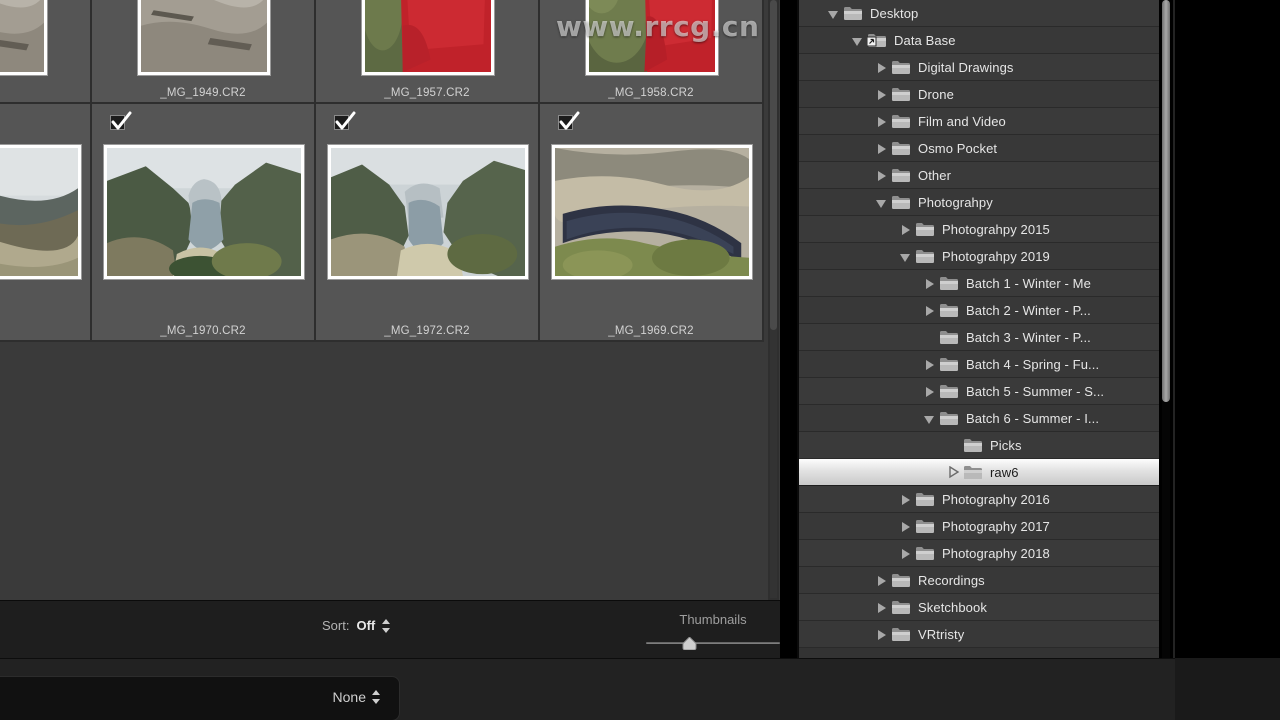  Describe the element at coordinates (200, 698) in the screenshot. I see `import-preset-control: None` at that location.